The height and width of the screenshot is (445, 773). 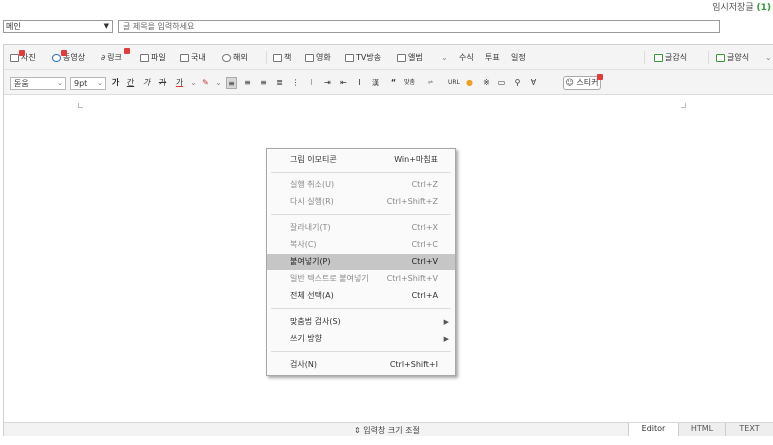 I want to click on outdent-button: ⇤, so click(x=343, y=83).